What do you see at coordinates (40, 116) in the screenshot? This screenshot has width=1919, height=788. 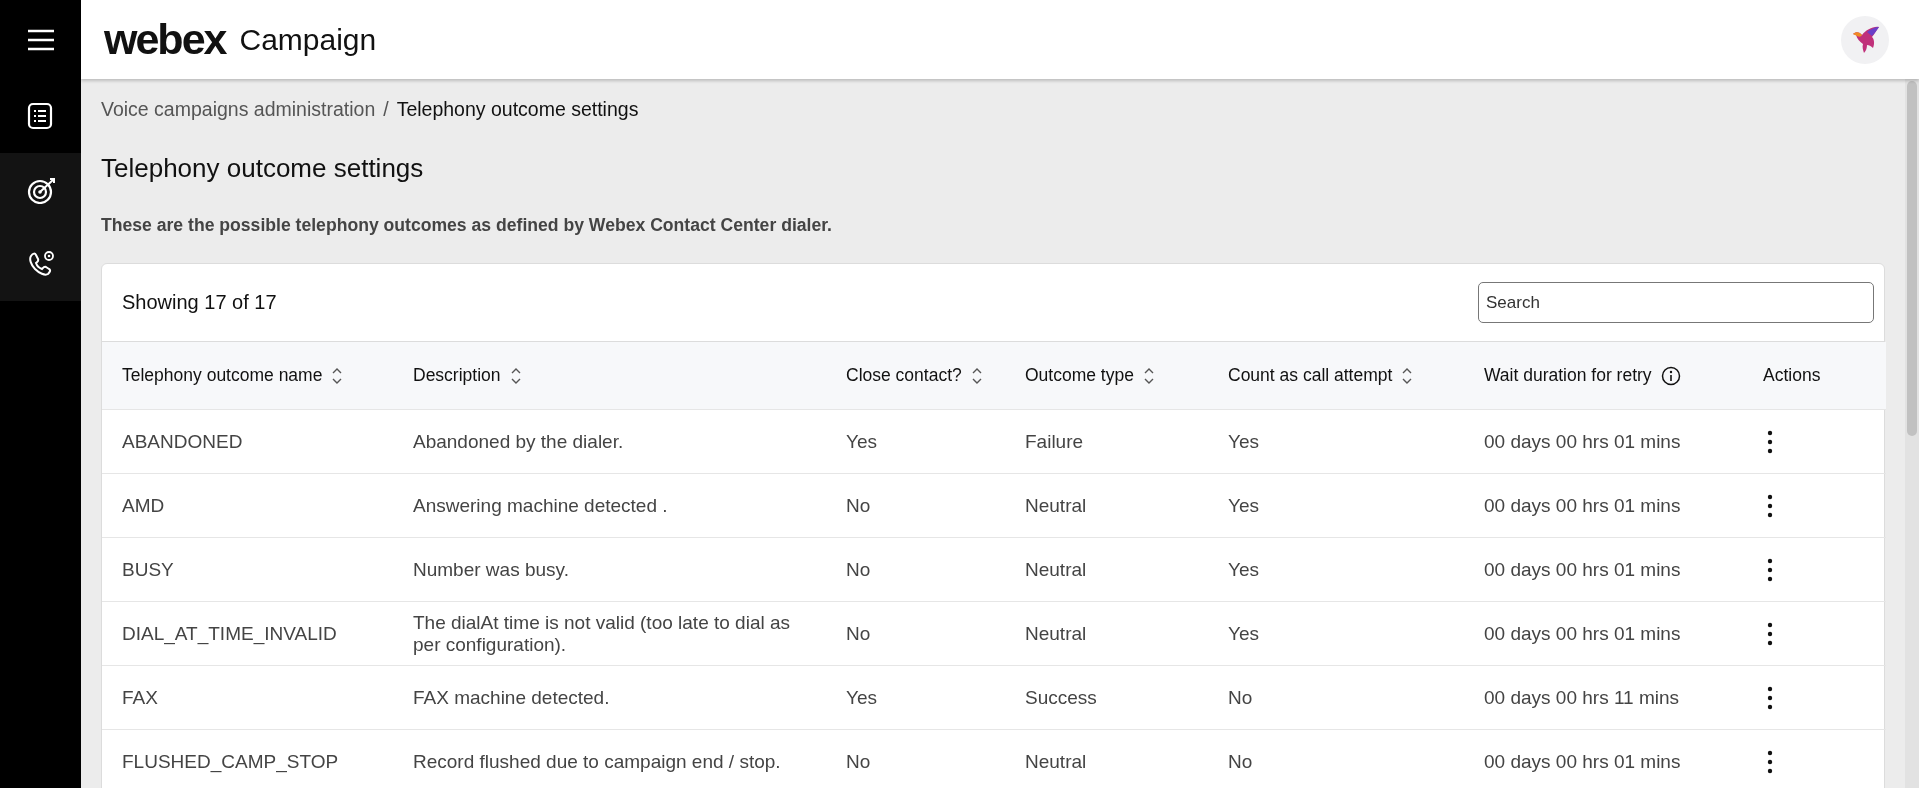 I see `list-icon` at bounding box center [40, 116].